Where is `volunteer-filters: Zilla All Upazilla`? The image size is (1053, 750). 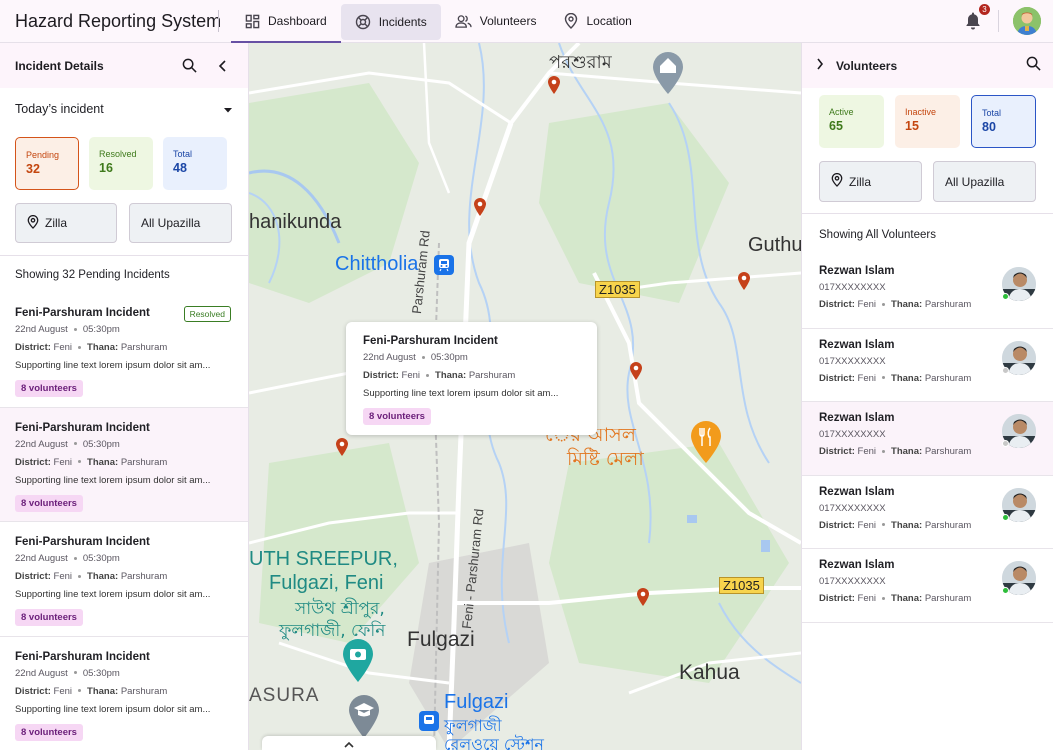
volunteer-filters: Zilla All Upazilla is located at coordinates (927, 181).